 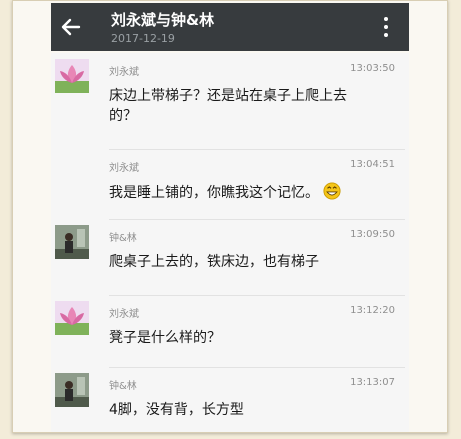 I want to click on grinning-emoji-icon, so click(x=332, y=191).